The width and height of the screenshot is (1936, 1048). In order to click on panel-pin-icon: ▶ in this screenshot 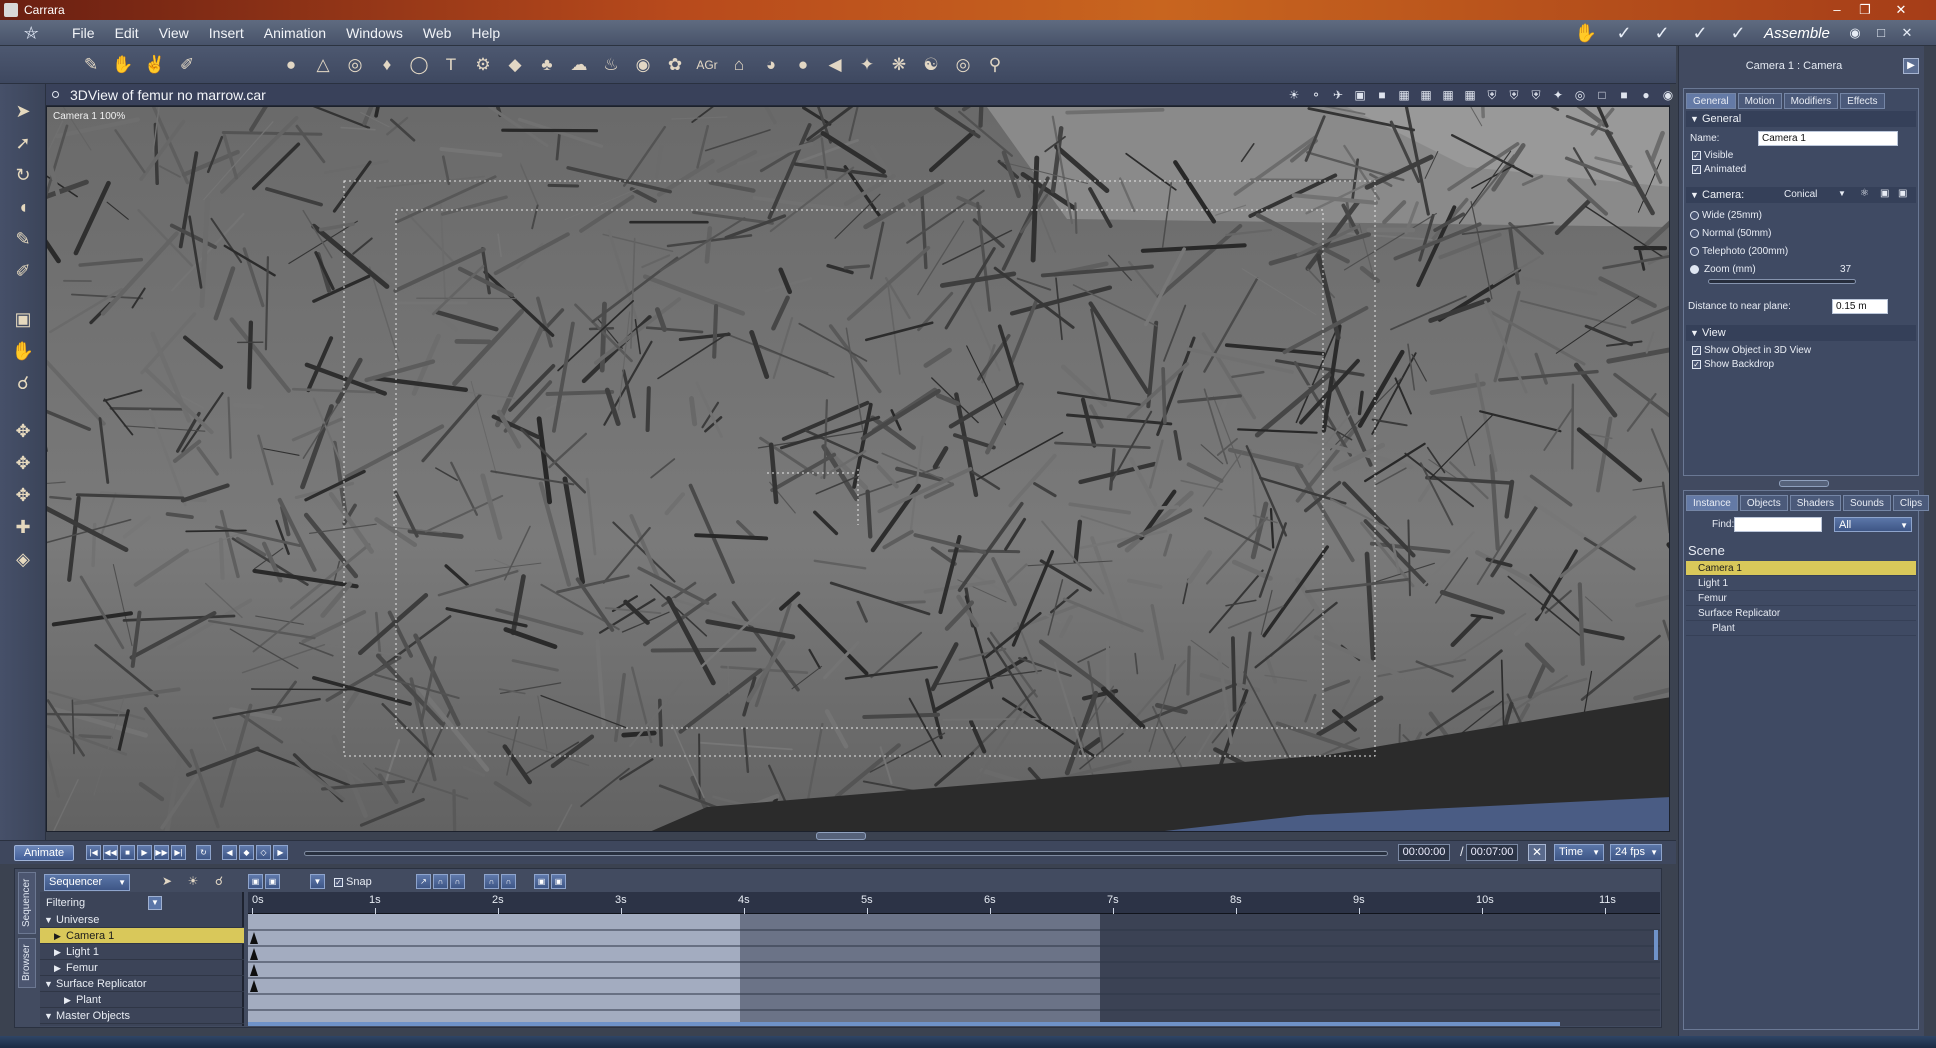, I will do `click(1911, 66)`.